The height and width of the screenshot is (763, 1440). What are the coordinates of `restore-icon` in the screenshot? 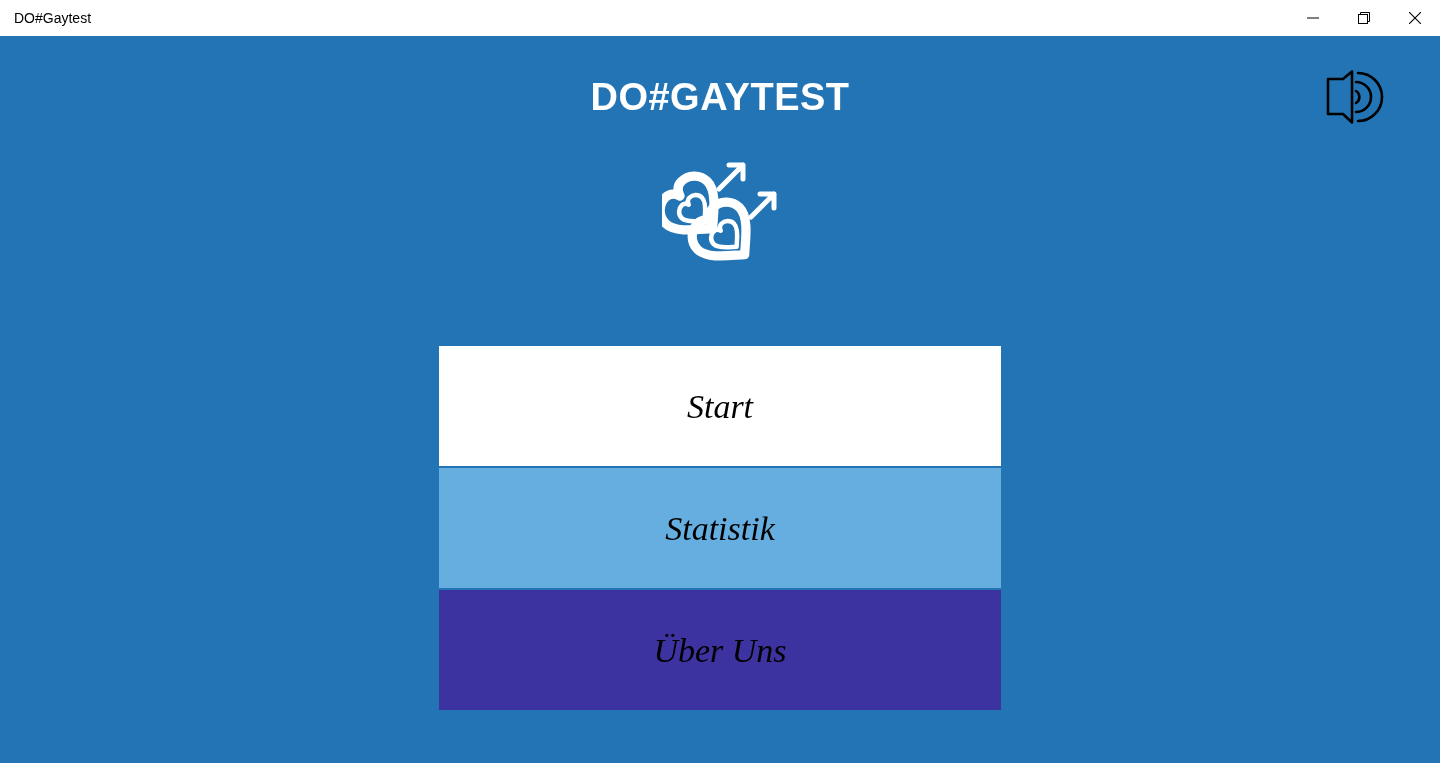 It's located at (1363, 18).